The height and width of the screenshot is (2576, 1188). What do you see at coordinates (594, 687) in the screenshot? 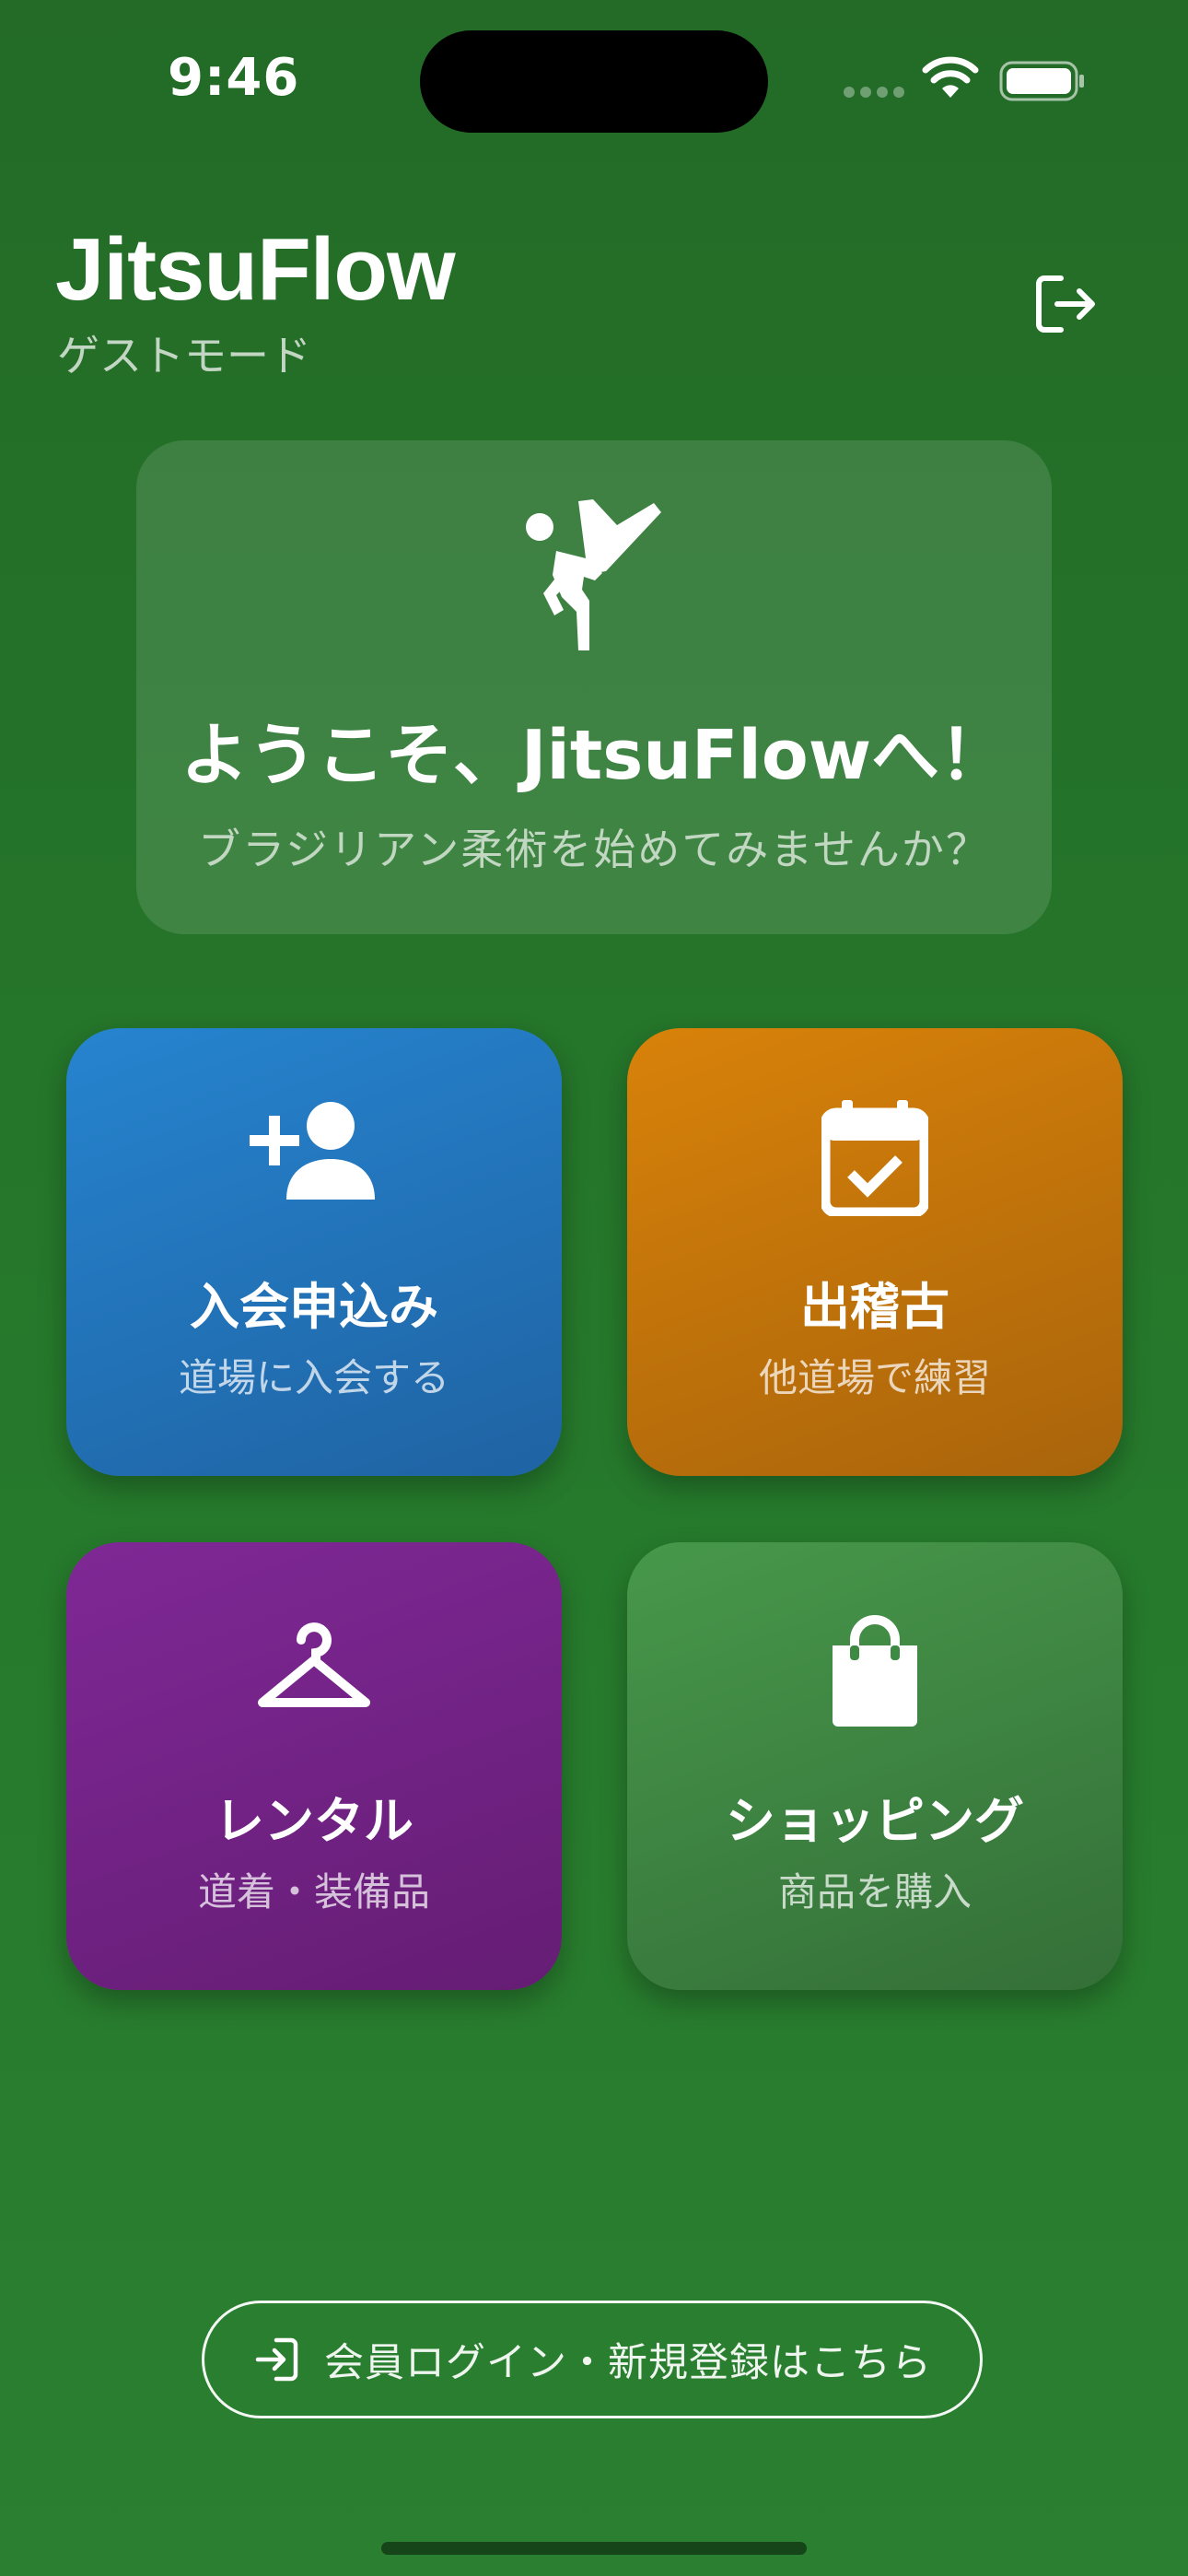
I see `welcome-card: ようこそ、JitsuFlowへ！ ブラジリアン柔術を始めてみませんか？` at bounding box center [594, 687].